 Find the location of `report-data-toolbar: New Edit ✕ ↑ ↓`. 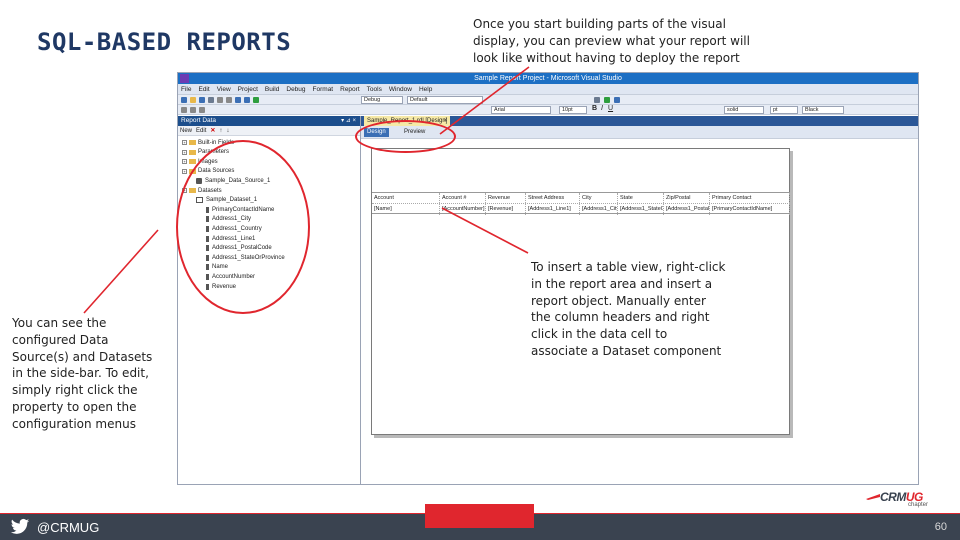

report-data-toolbar: New Edit ✕ ↑ ↓ is located at coordinates (269, 131).